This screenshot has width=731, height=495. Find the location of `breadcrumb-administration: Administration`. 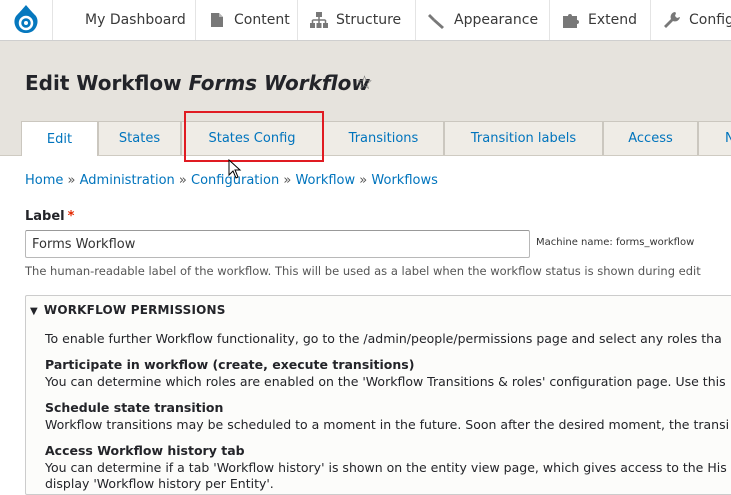

breadcrumb-administration: Administration is located at coordinates (127, 180).